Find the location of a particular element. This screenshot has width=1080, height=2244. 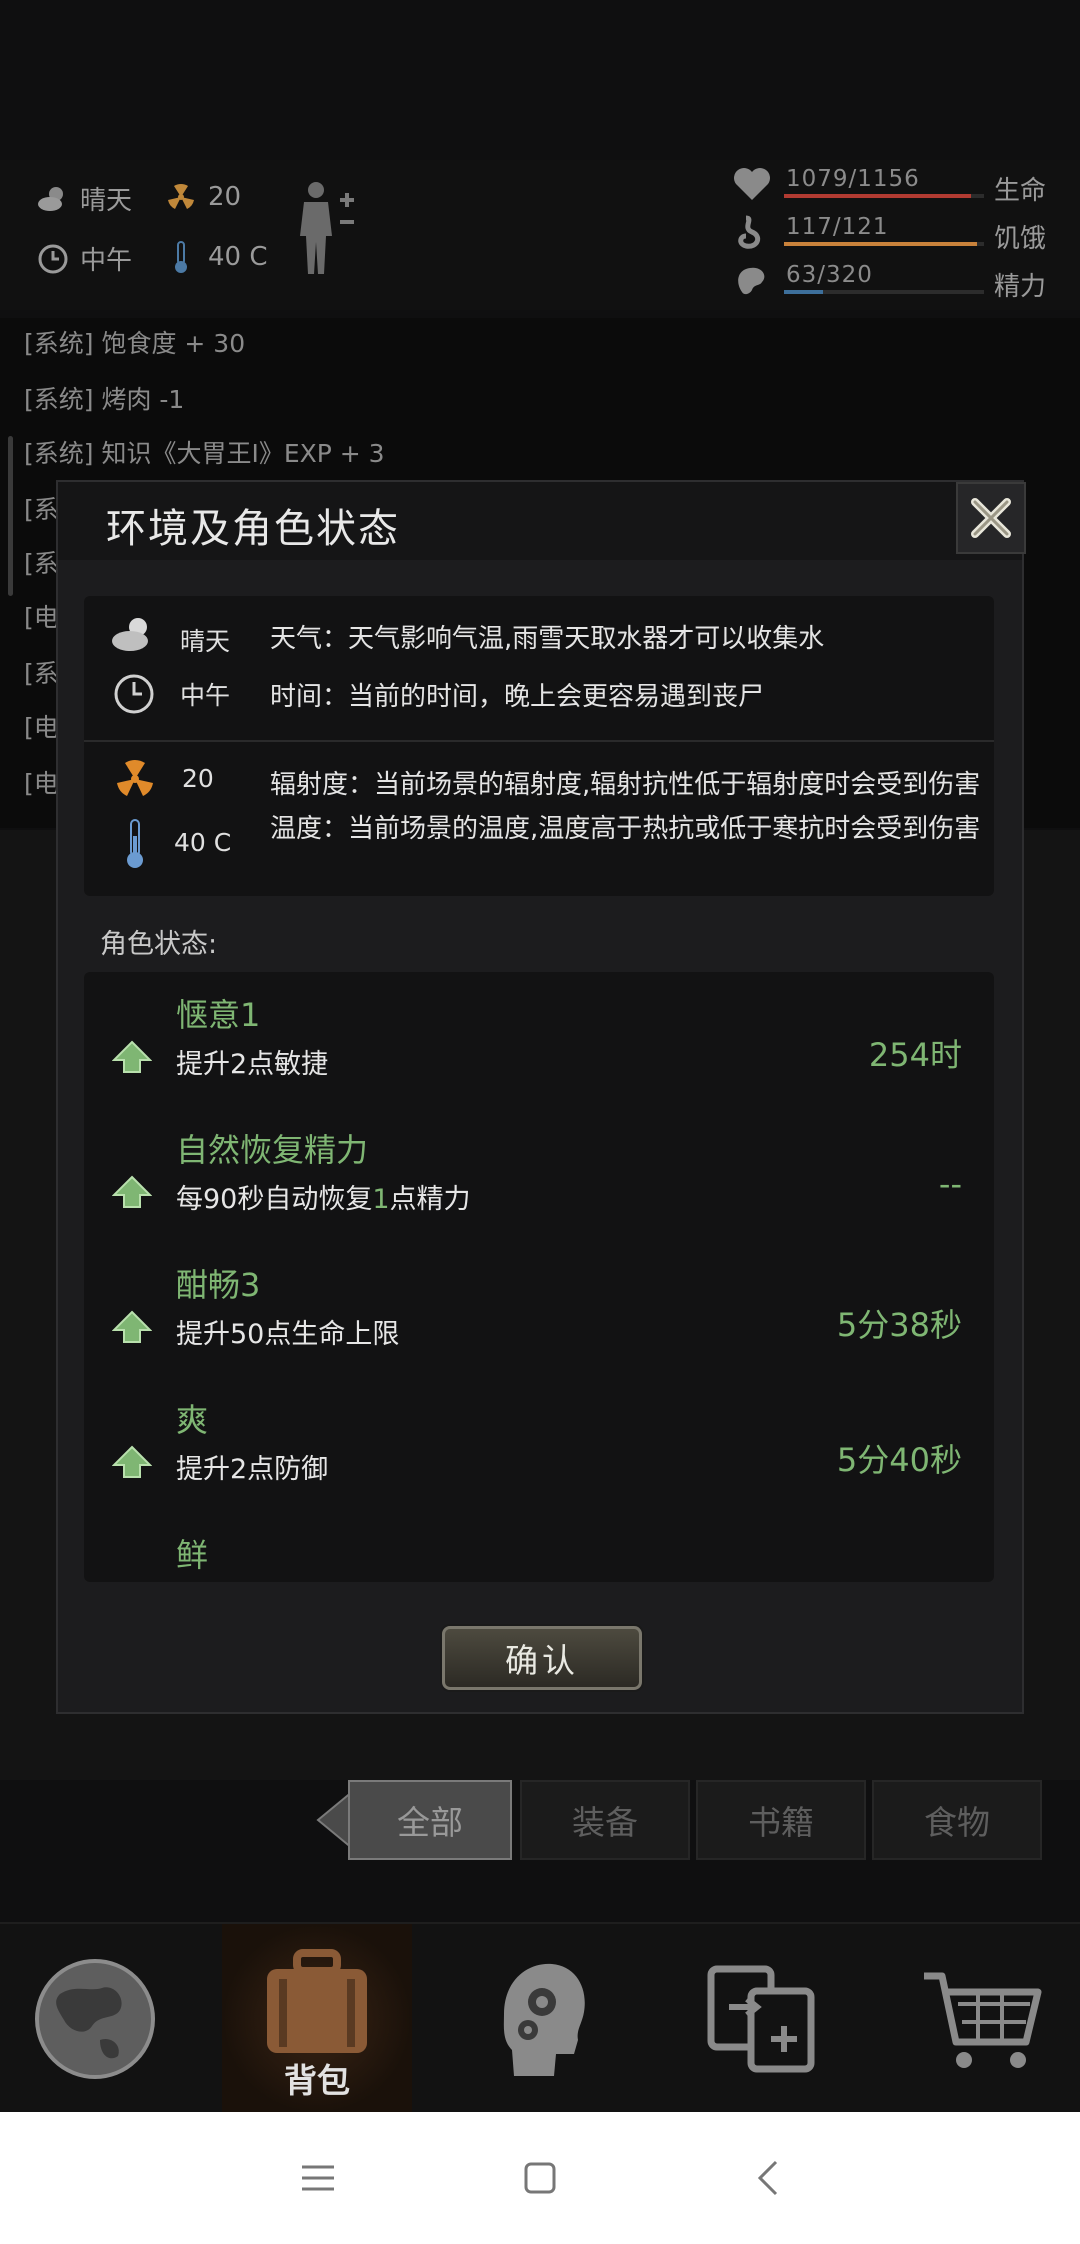

weather-indicator: 晴天 is located at coordinates (84, 198).